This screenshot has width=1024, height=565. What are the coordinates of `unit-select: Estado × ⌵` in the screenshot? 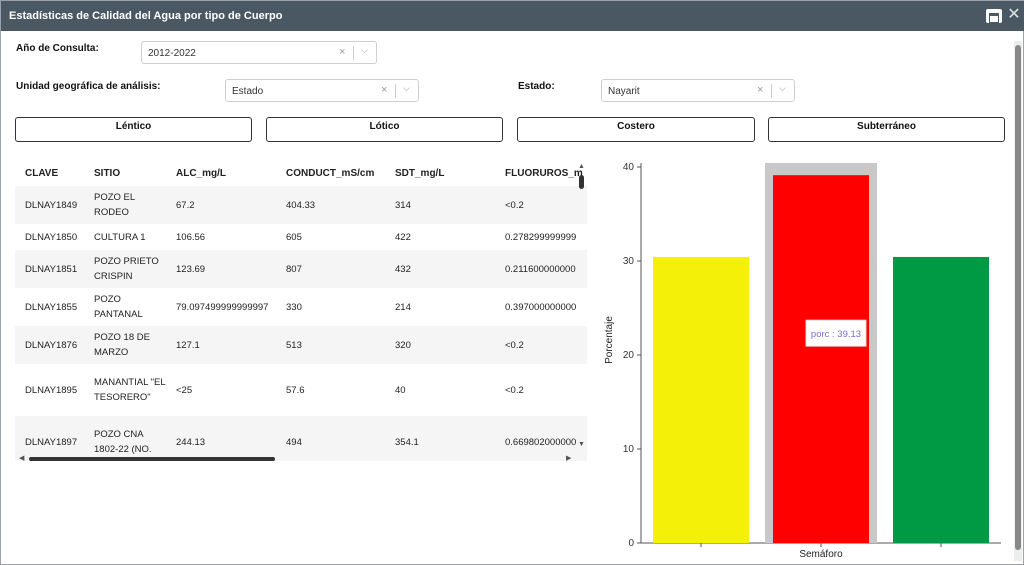 It's located at (322, 90).